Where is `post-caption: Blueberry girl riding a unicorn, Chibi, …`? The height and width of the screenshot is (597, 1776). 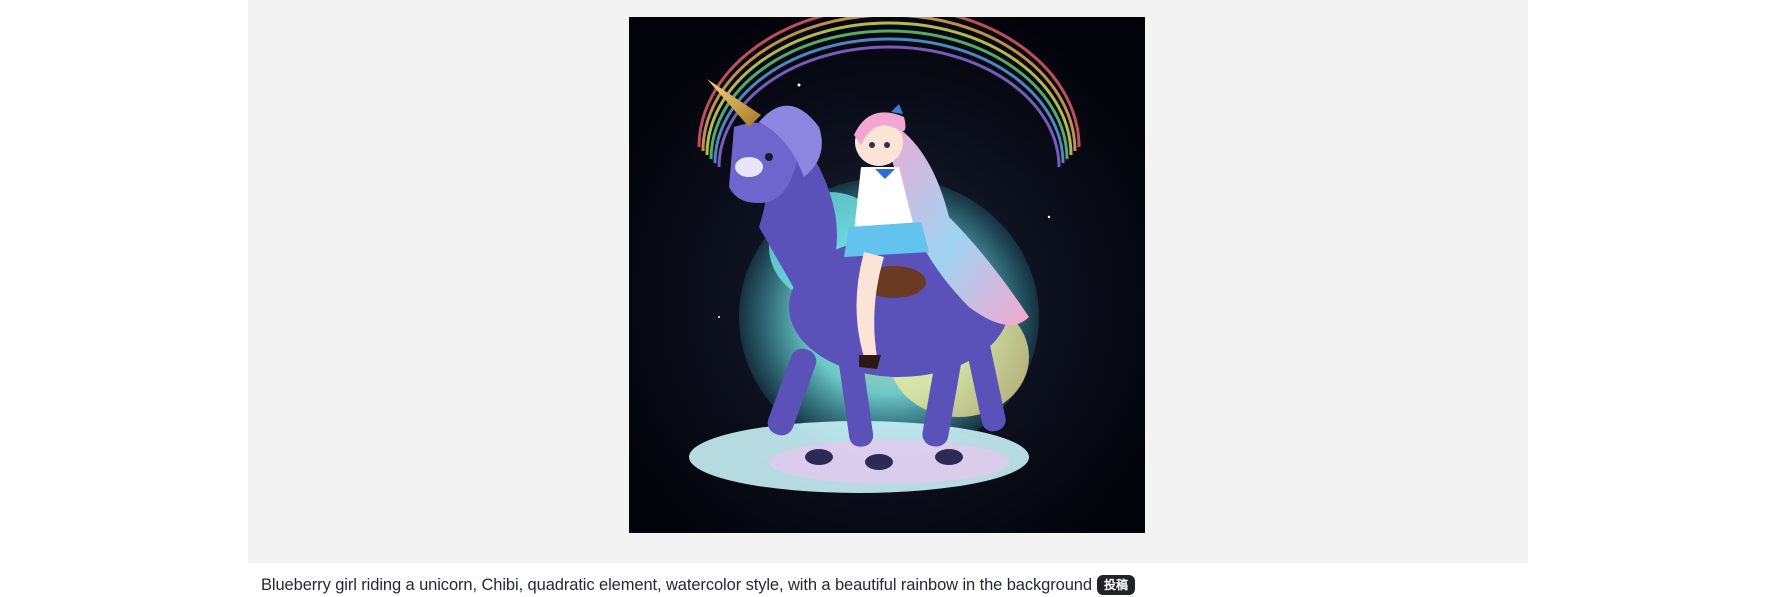 post-caption: Blueberry girl riding a unicorn, Chibi, … is located at coordinates (676, 584).